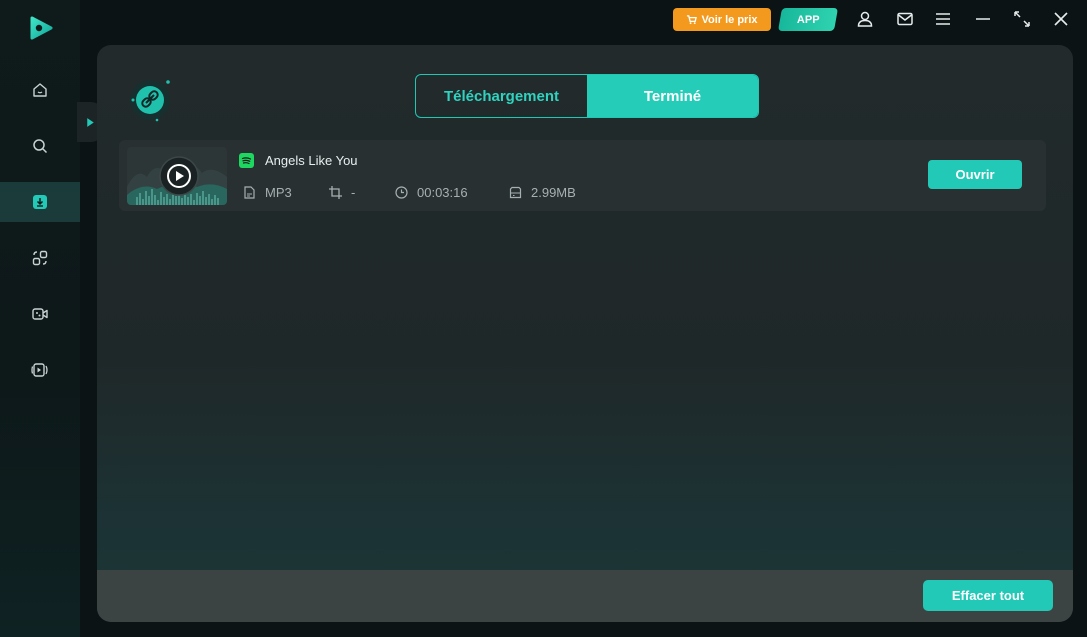  What do you see at coordinates (943, 19) in the screenshot?
I see `menu-icon` at bounding box center [943, 19].